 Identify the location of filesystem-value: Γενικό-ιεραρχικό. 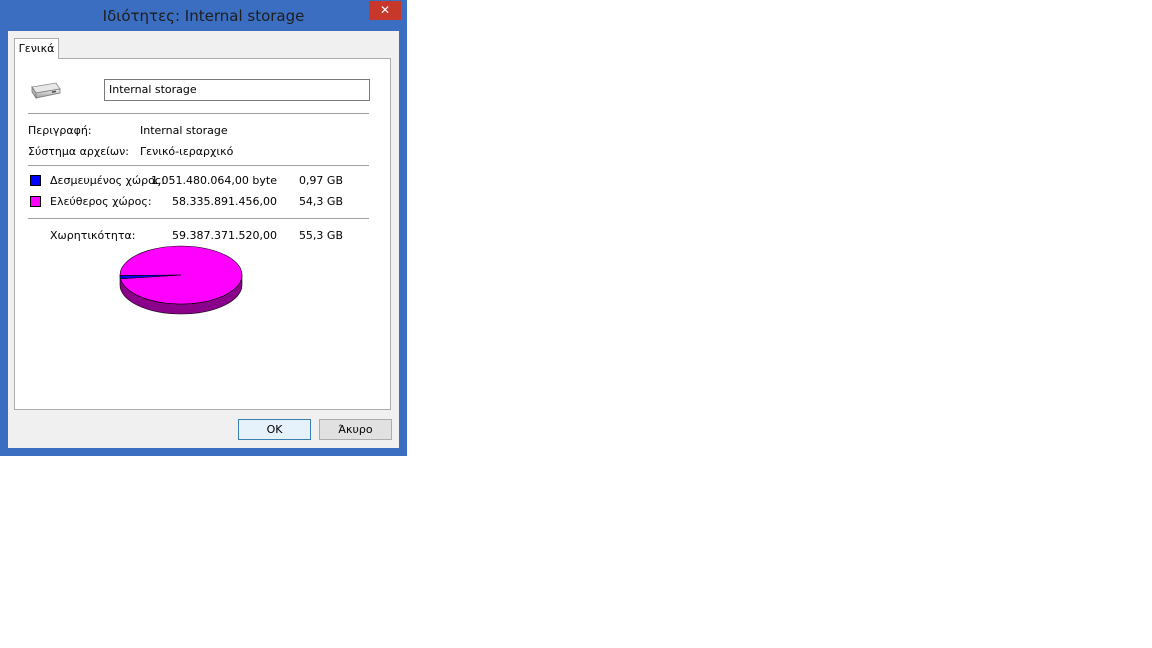
(187, 151).